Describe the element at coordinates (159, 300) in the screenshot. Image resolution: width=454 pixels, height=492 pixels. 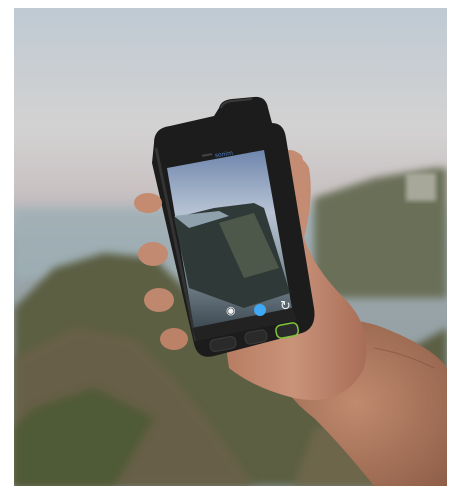
I see `finger-ring` at that location.